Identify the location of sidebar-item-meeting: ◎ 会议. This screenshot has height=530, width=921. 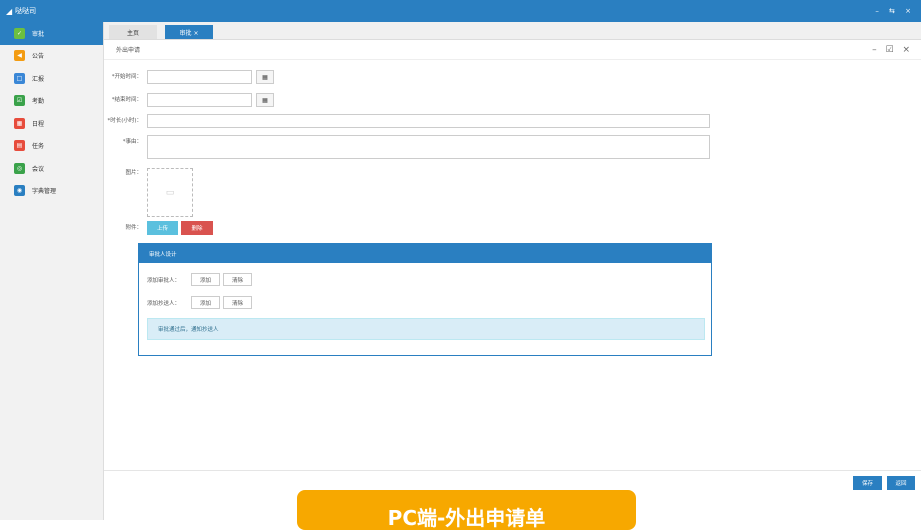
(51, 168).